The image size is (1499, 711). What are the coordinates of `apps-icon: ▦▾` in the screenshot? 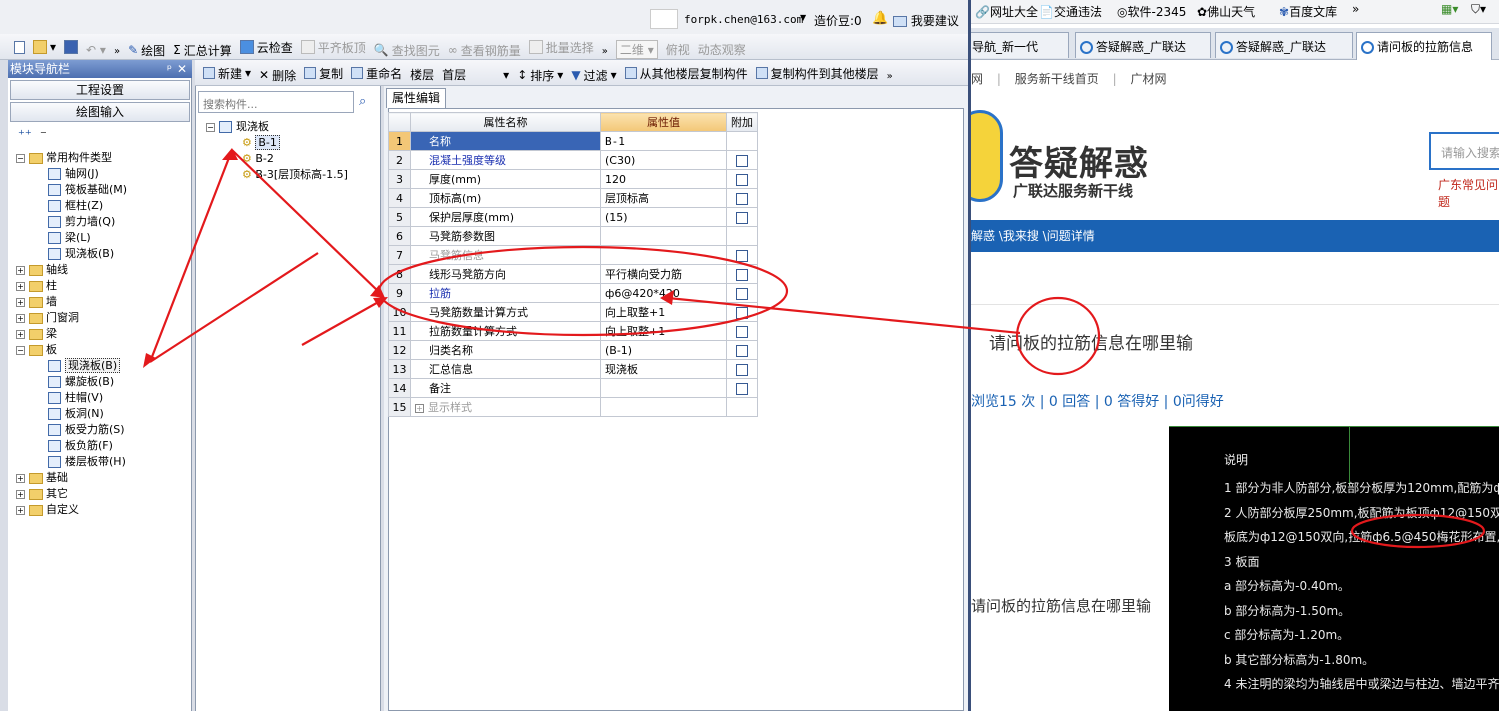 It's located at (1449, 9).